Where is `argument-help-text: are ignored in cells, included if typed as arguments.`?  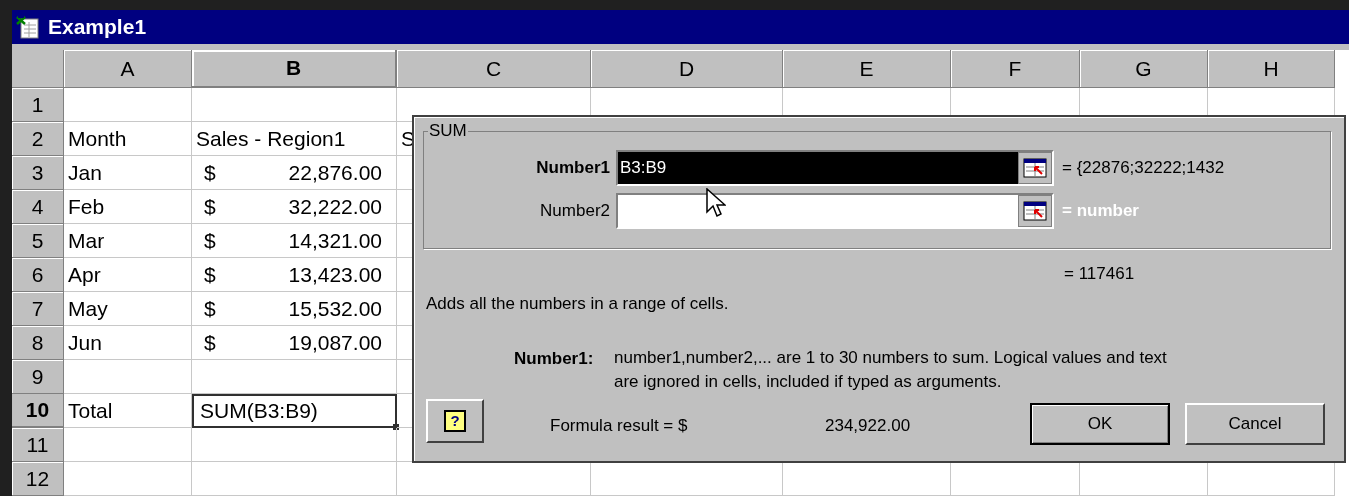 argument-help-text: are ignored in cells, included if typed as arguments. is located at coordinates (808, 382).